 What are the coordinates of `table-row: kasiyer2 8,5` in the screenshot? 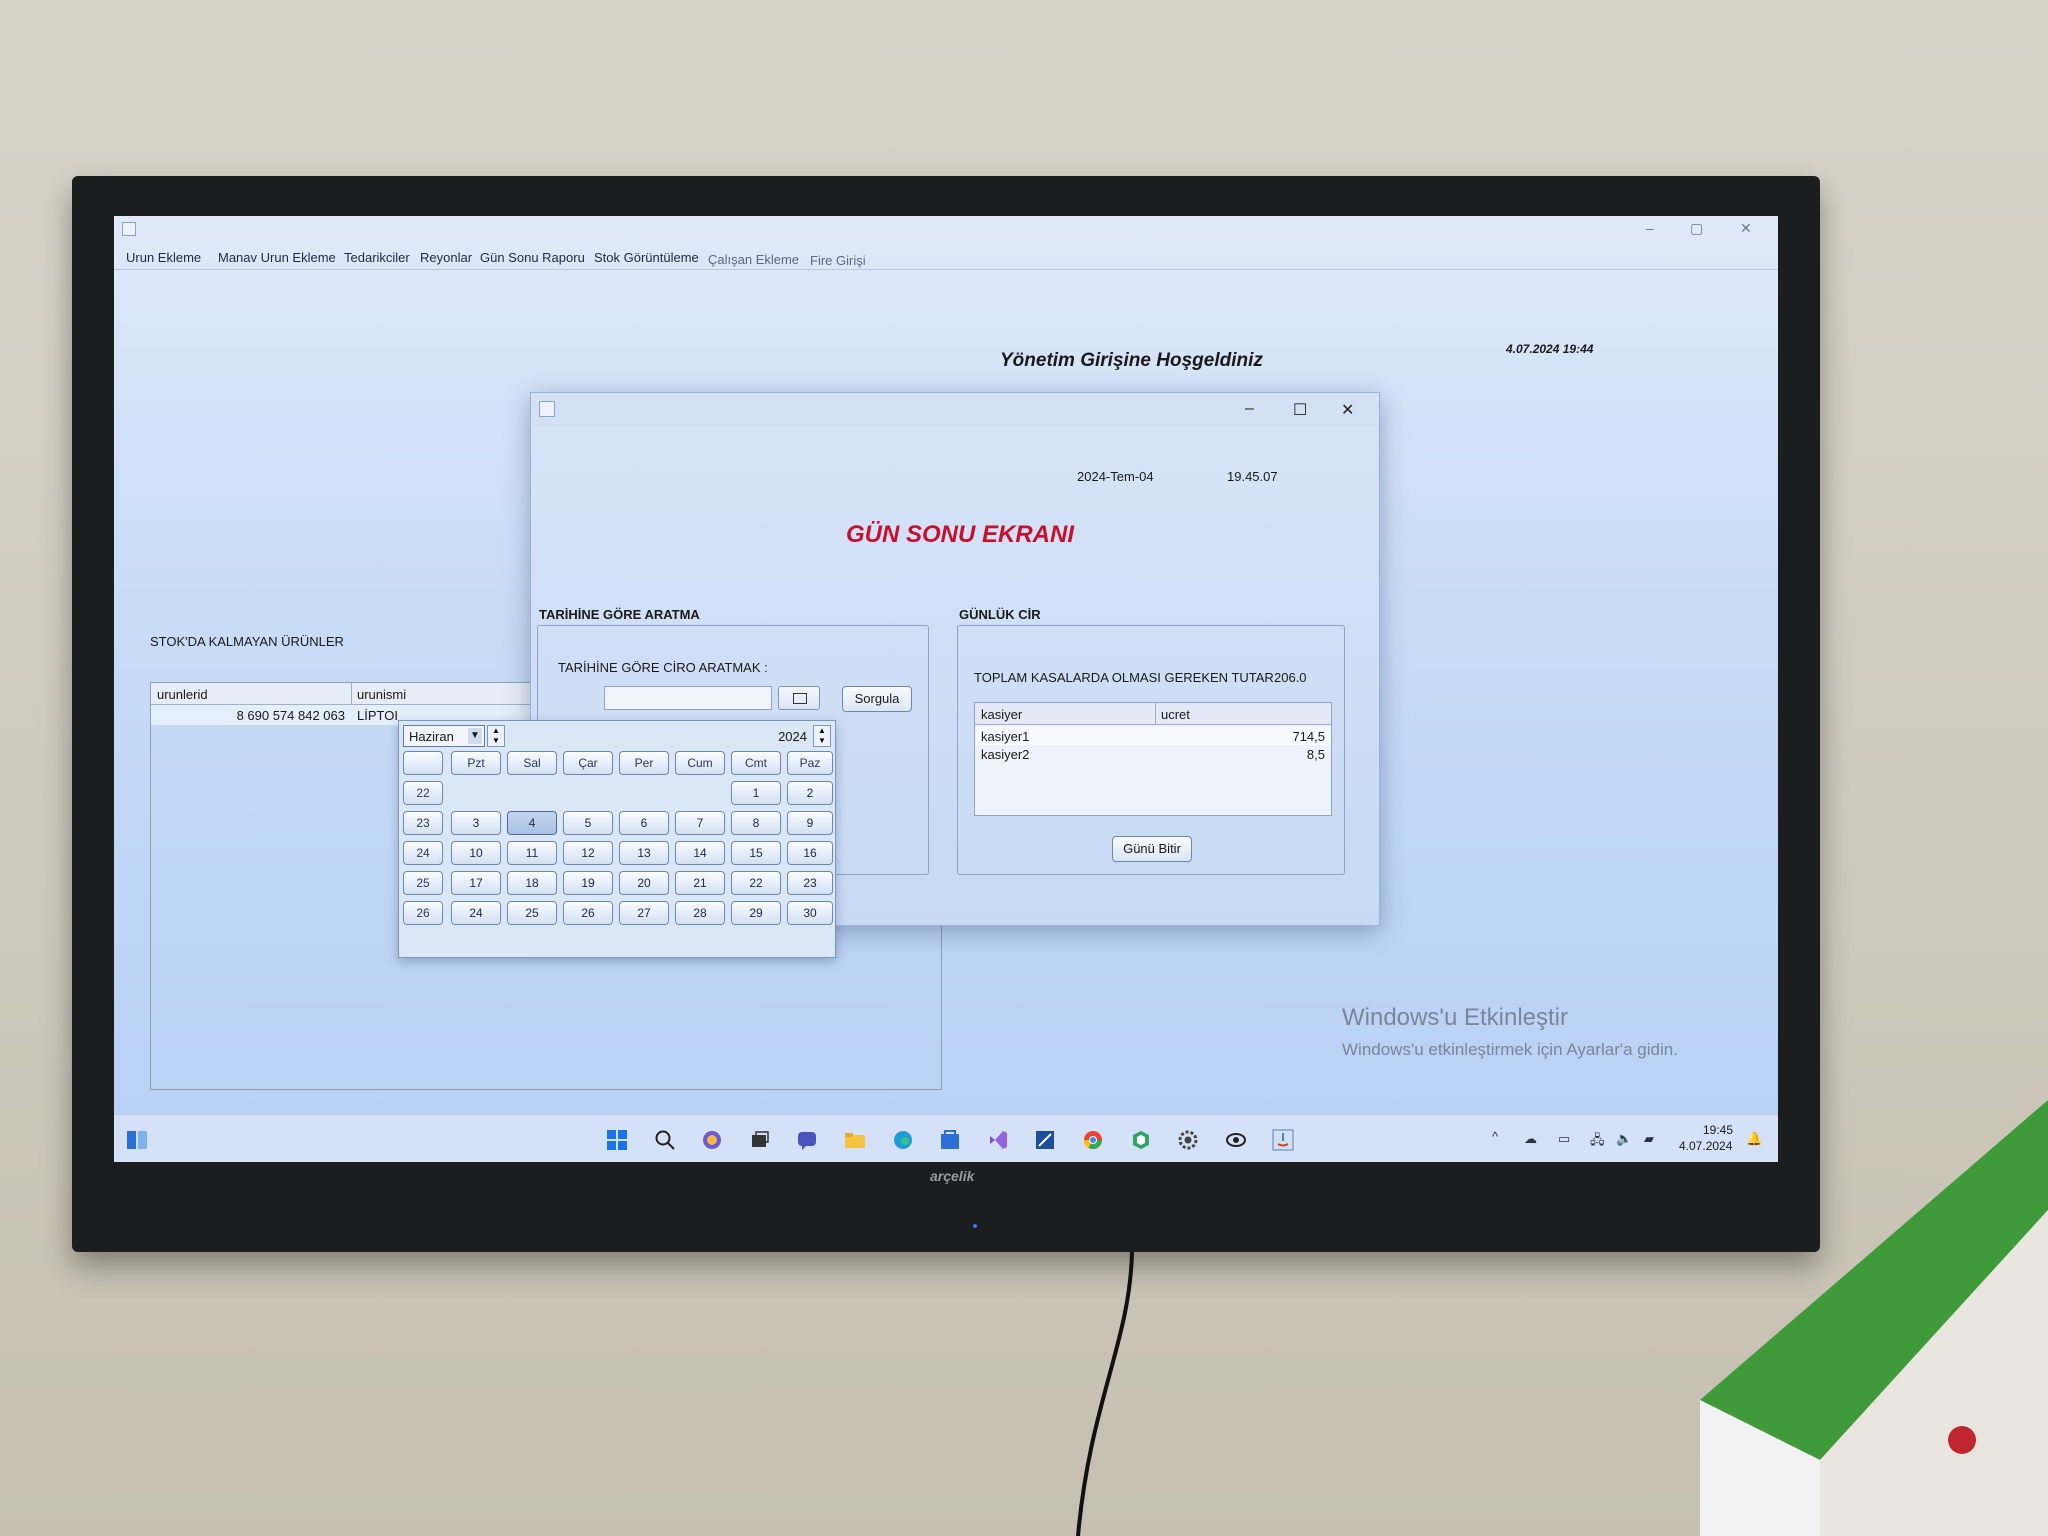 It's located at (1153, 754).